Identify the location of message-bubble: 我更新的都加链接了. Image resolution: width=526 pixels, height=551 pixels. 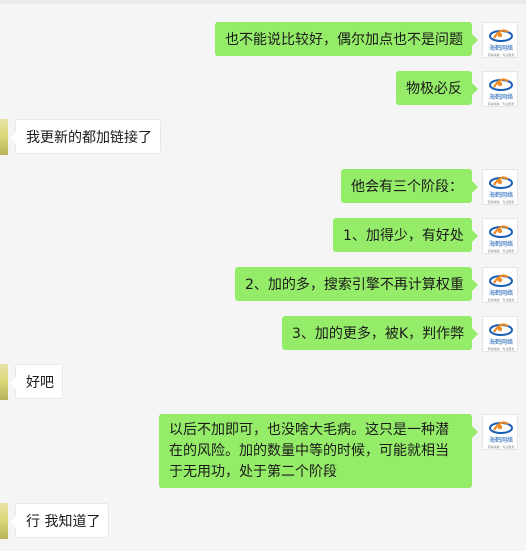
(85, 136).